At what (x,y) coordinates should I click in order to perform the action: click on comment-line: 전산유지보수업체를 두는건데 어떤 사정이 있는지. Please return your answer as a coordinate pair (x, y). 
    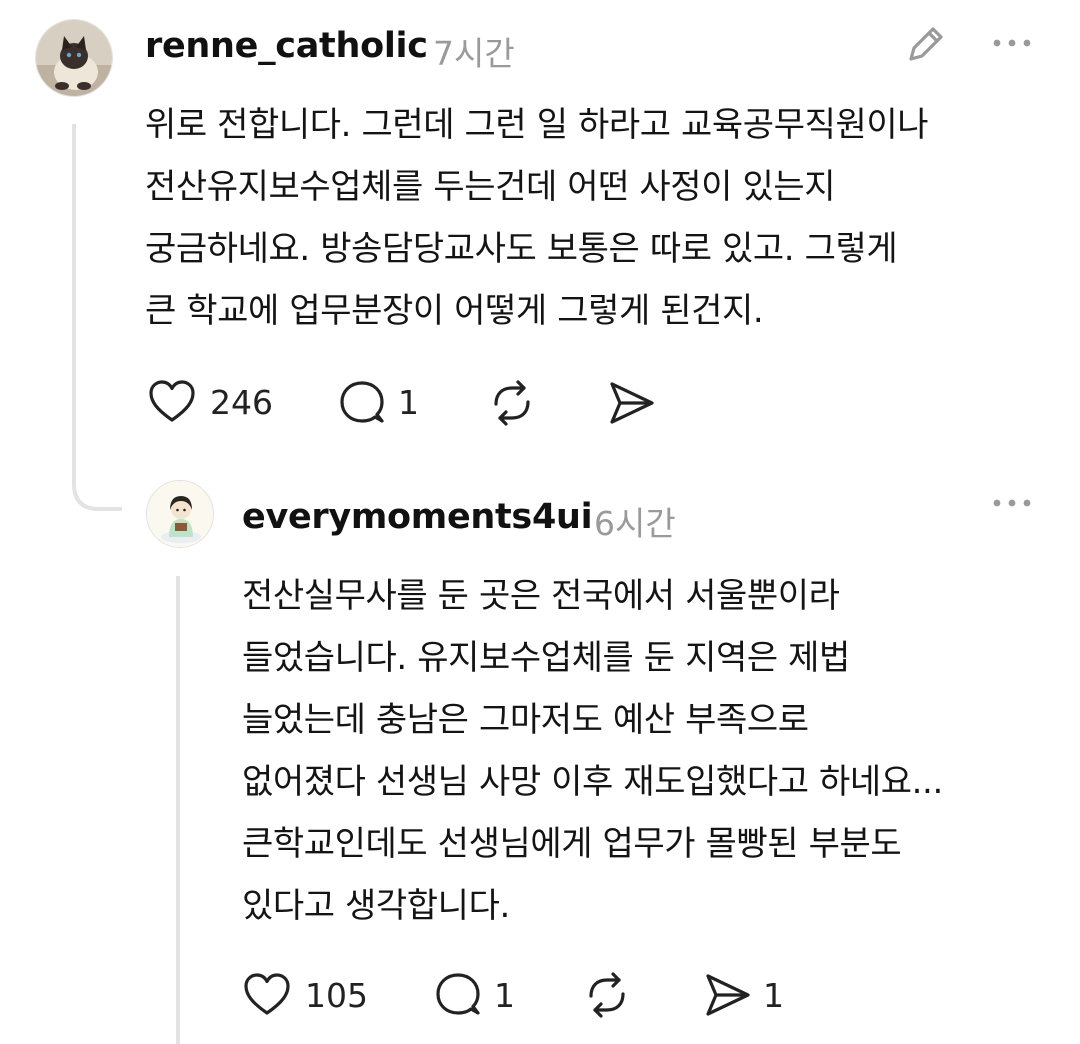
    Looking at the image, I should click on (490, 187).